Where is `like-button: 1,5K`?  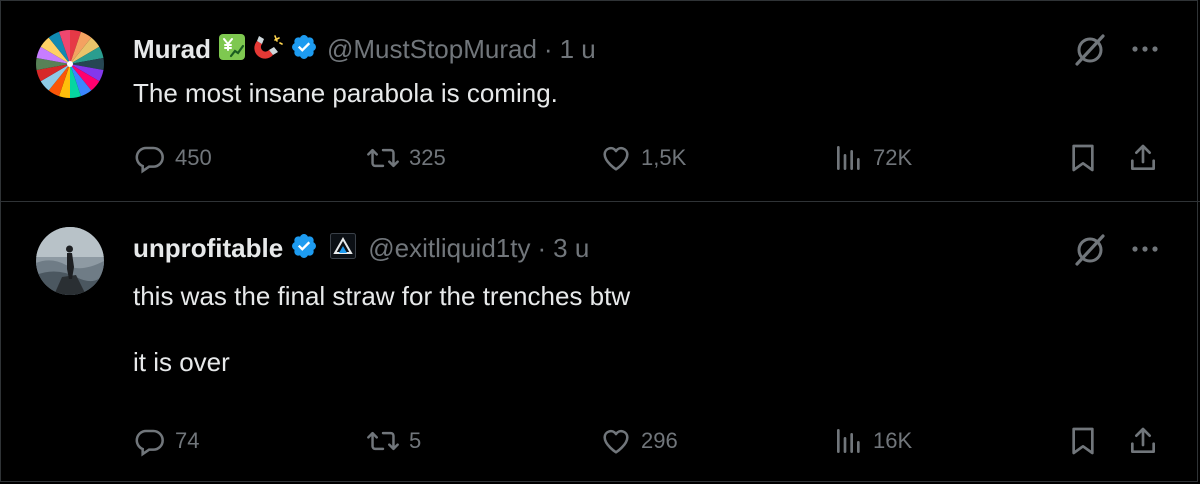 like-button: 1,5K is located at coordinates (643, 158).